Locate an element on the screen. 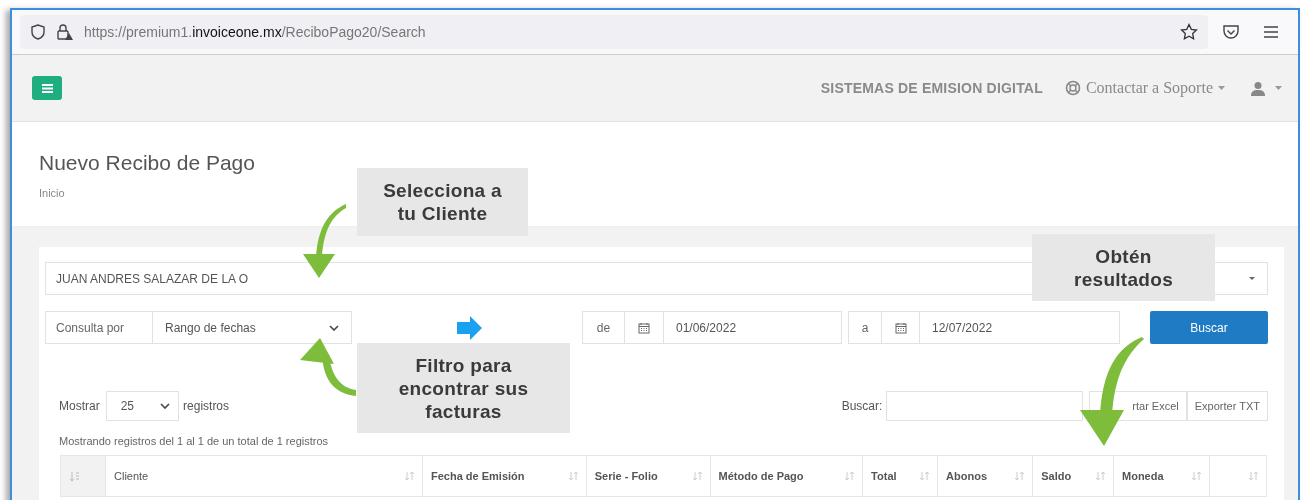 This screenshot has height=500, width=1305. chevron-down-icon is located at coordinates (165, 406).